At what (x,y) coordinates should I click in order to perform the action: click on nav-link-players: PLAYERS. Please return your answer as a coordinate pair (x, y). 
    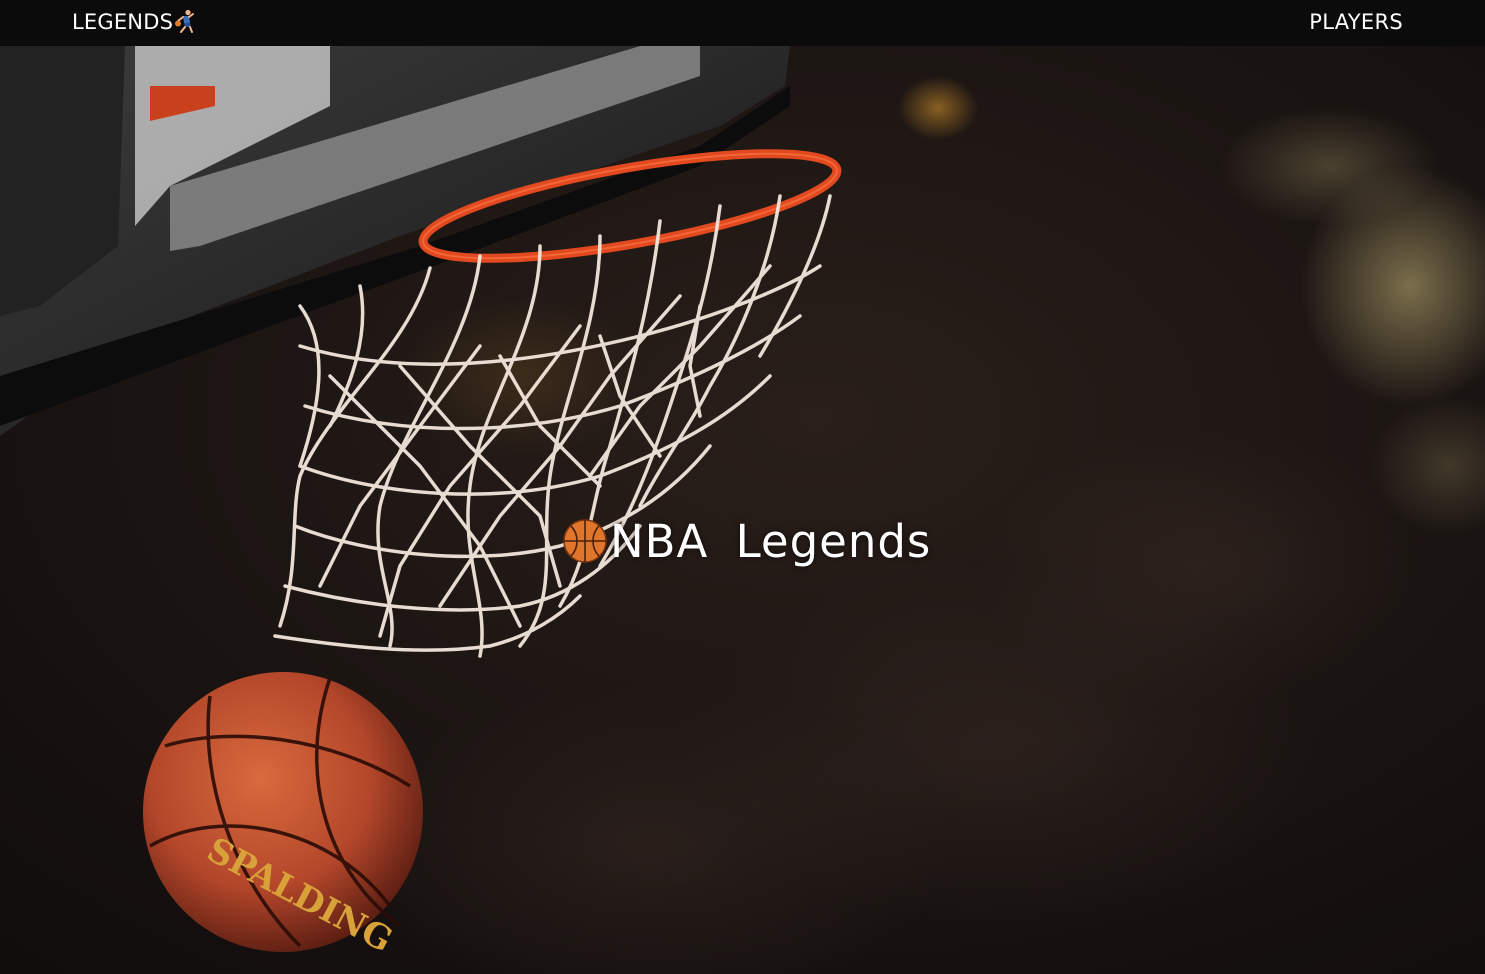
    Looking at the image, I should click on (1356, 22).